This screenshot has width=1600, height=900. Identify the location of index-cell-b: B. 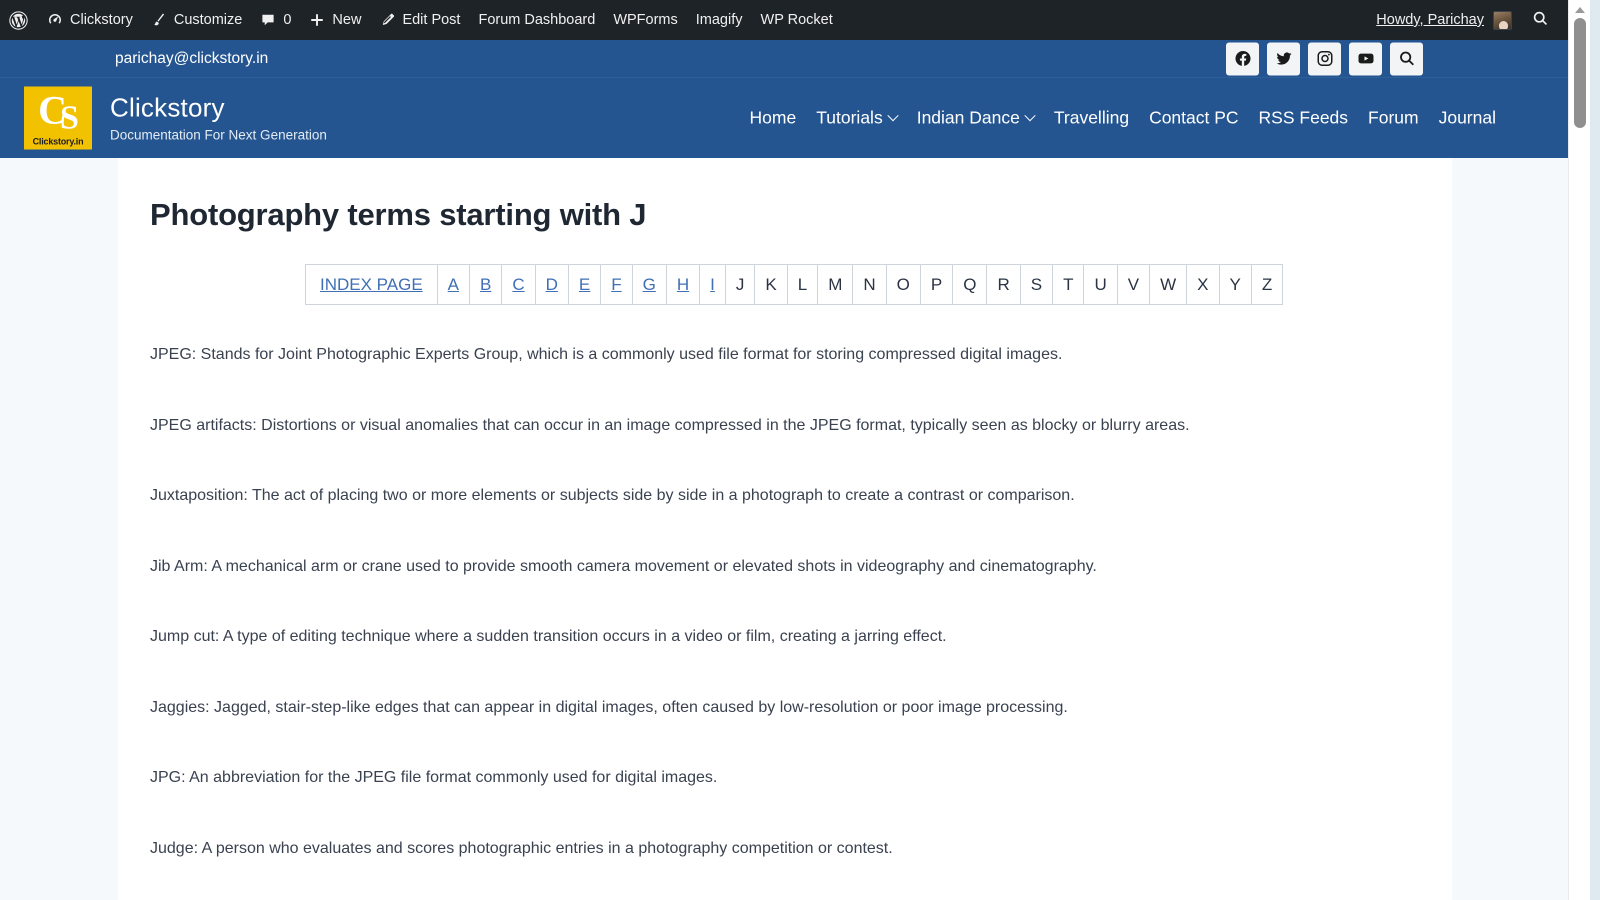
(485, 284).